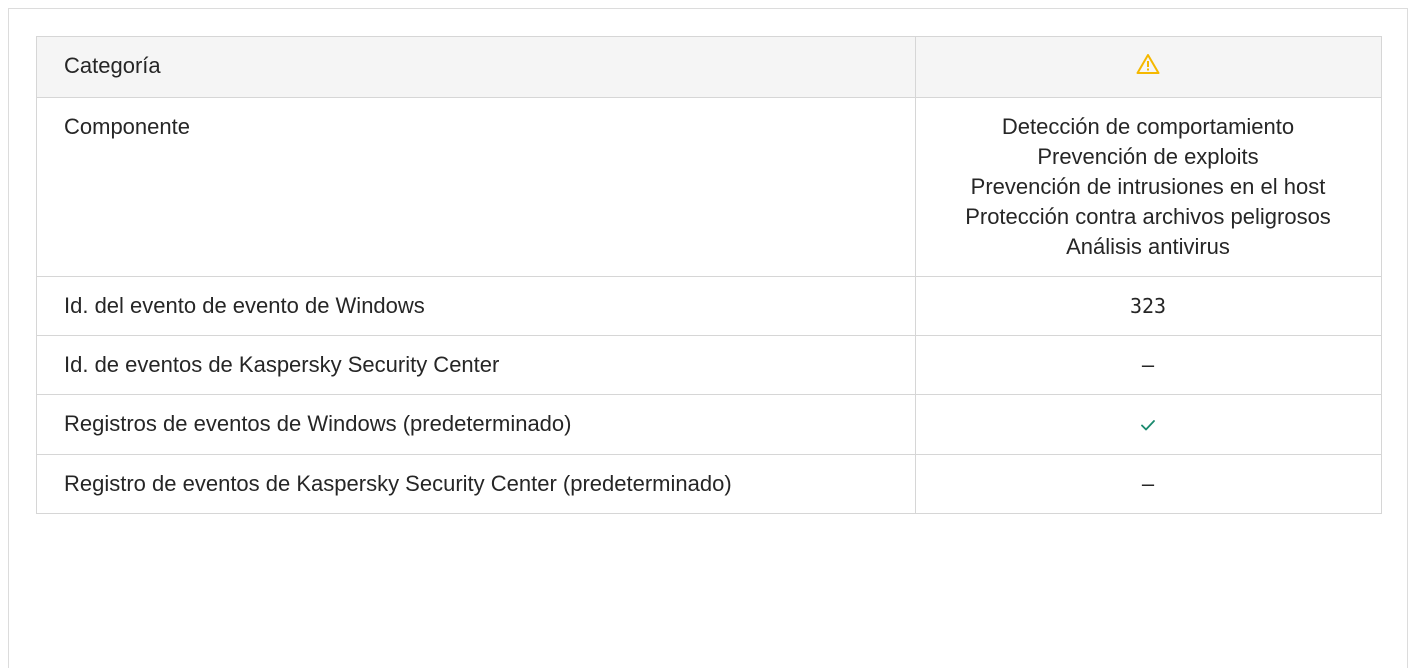  I want to click on warning-icon, so click(1148, 68).